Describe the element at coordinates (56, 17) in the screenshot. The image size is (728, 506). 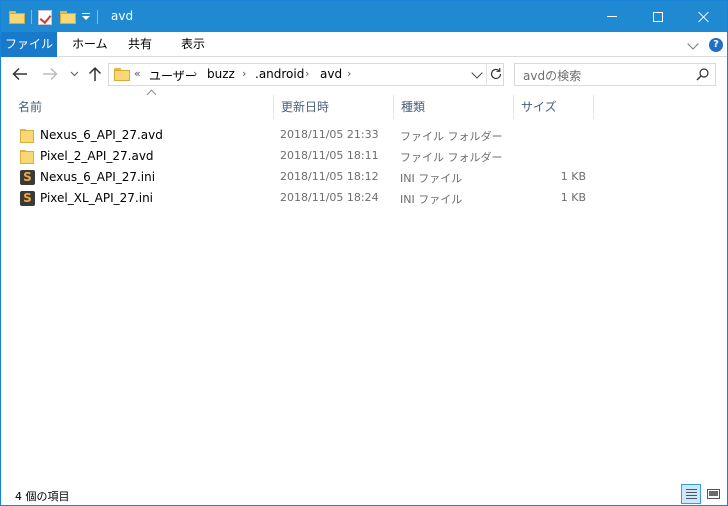
I see `quick-access-toolbar` at that location.